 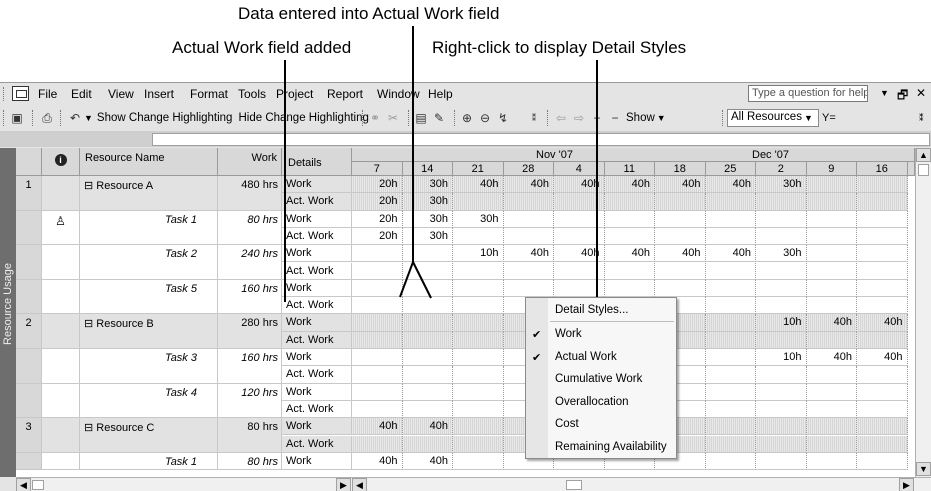 What do you see at coordinates (601, 448) in the screenshot?
I see `menu-item-remaining-availability: Remaining Availability` at bounding box center [601, 448].